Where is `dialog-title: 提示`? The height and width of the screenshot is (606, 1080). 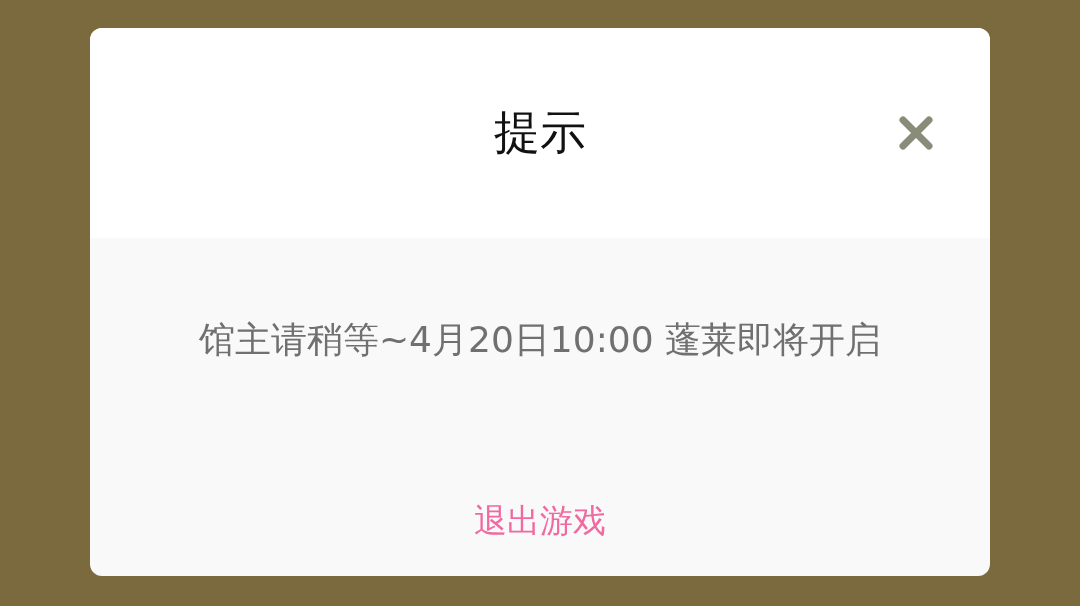
dialog-title: 提示 is located at coordinates (540, 132).